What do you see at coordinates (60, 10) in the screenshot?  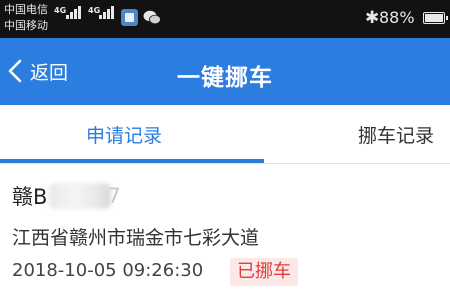 I see `network-type-1: 4G` at bounding box center [60, 10].